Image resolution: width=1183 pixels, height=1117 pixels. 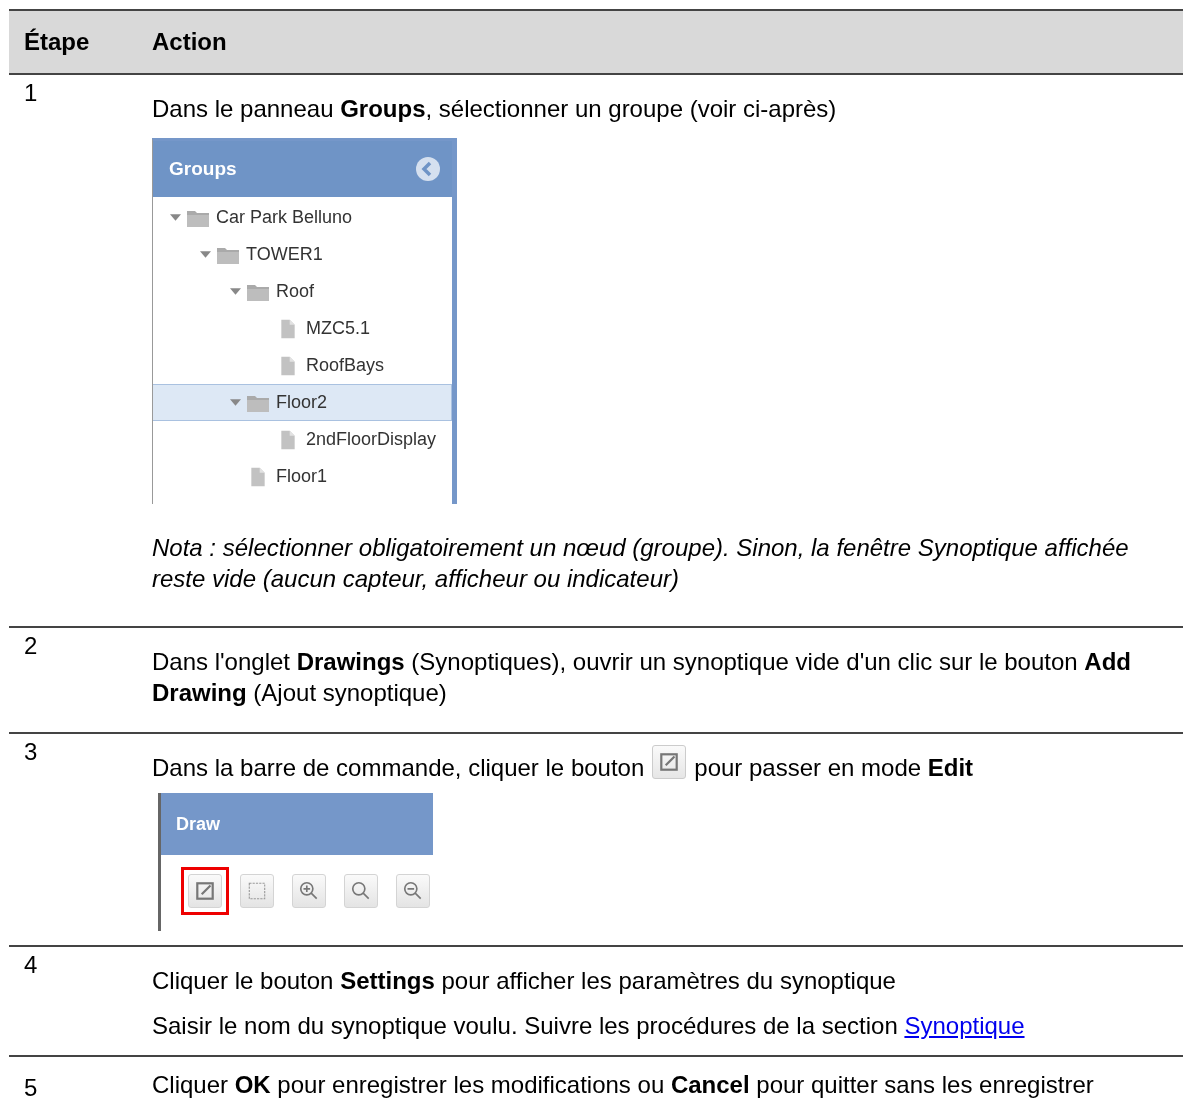 What do you see at coordinates (189, 42) in the screenshot?
I see `column-header: Action` at bounding box center [189, 42].